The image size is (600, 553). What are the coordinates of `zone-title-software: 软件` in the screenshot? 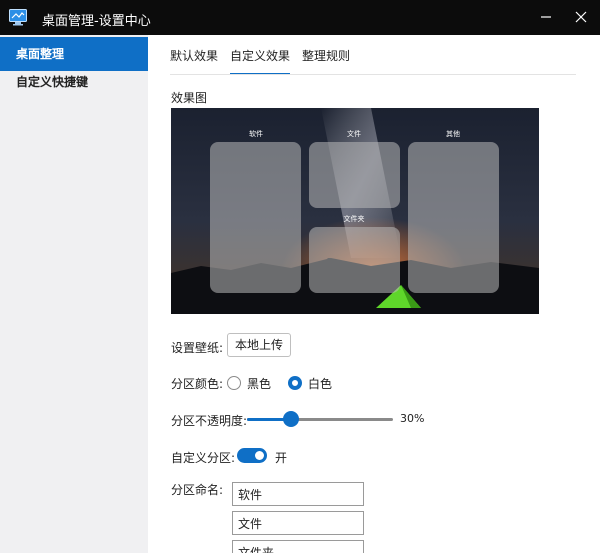 It's located at (256, 134).